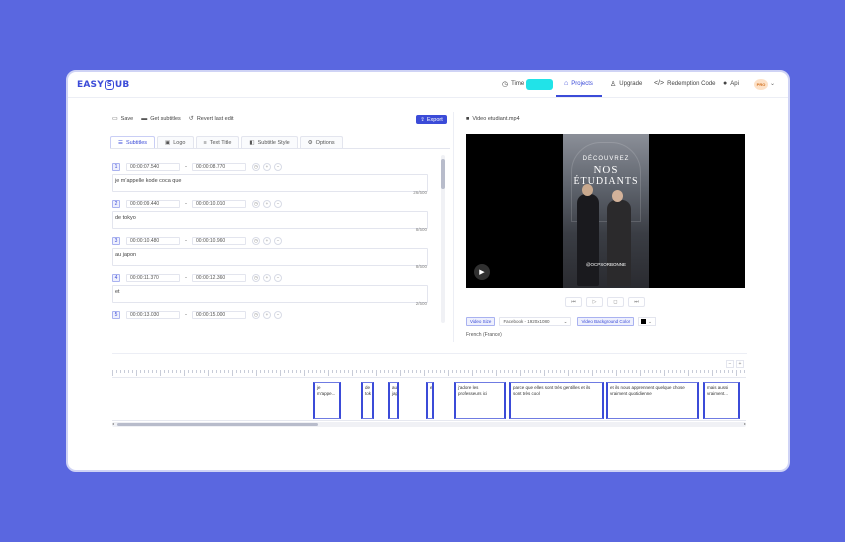  Describe the element at coordinates (443, 239) in the screenshot. I see `subtitle-scrollbar` at that location.